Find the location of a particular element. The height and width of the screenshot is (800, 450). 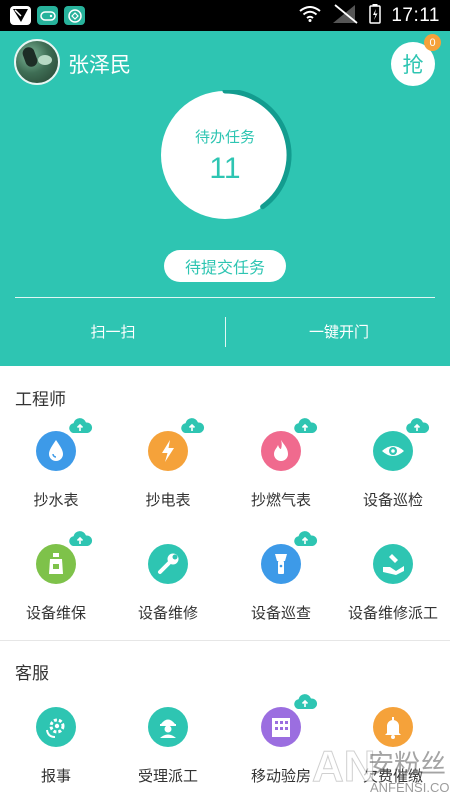

no-signal-icon is located at coordinates (345, 16).